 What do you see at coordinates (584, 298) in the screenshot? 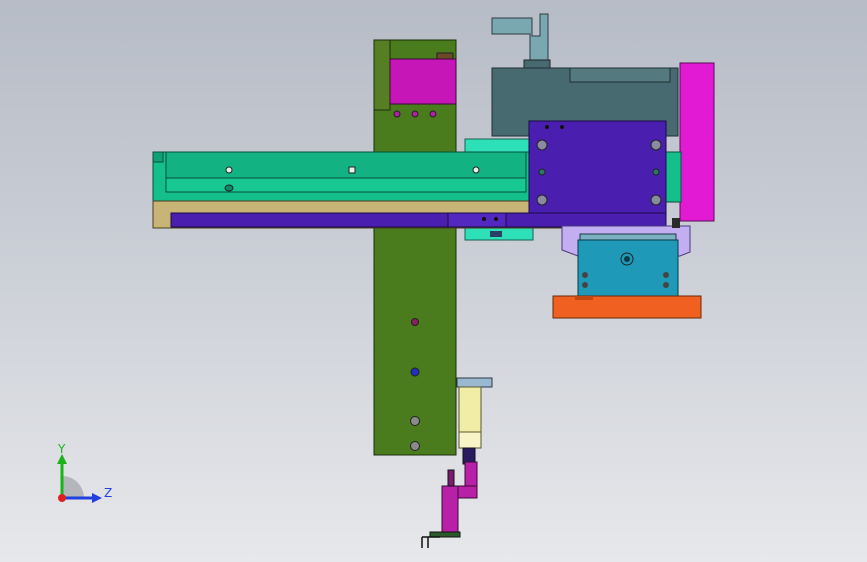
I see `orange-plate-notch` at bounding box center [584, 298].